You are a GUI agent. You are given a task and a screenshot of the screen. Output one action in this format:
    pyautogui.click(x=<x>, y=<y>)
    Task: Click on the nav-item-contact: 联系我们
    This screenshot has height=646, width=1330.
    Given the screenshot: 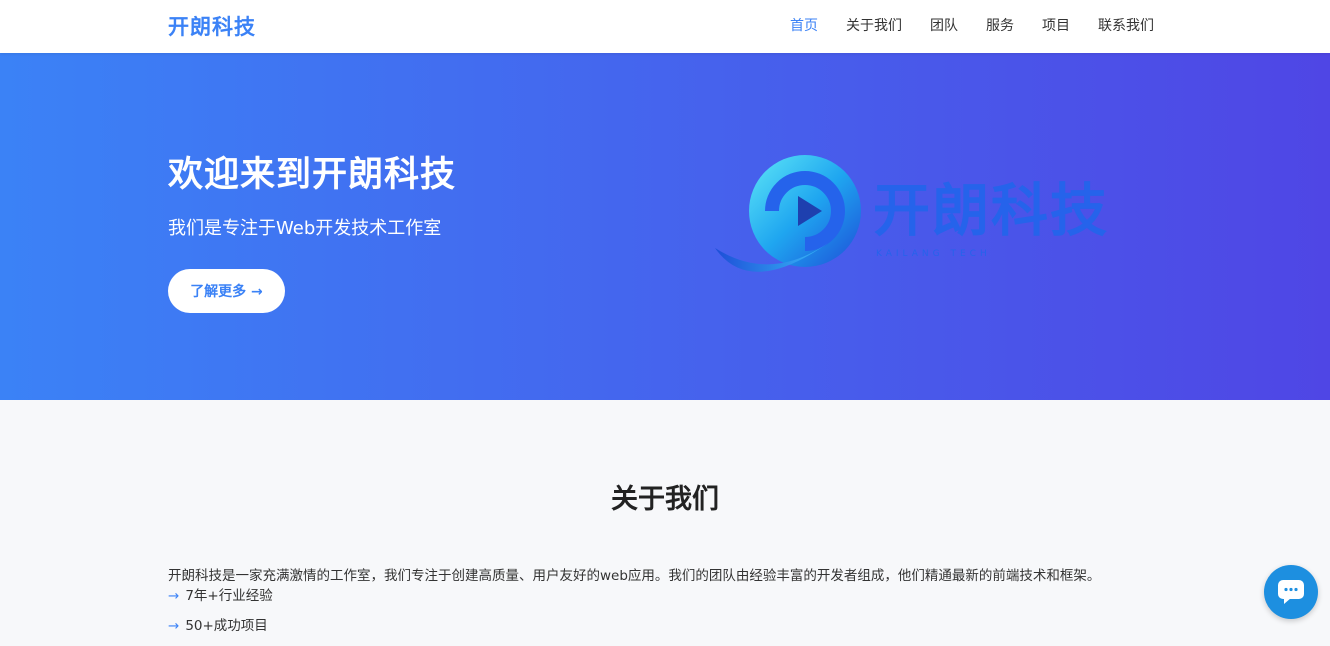 What is the action you would take?
    pyautogui.click(x=1126, y=25)
    